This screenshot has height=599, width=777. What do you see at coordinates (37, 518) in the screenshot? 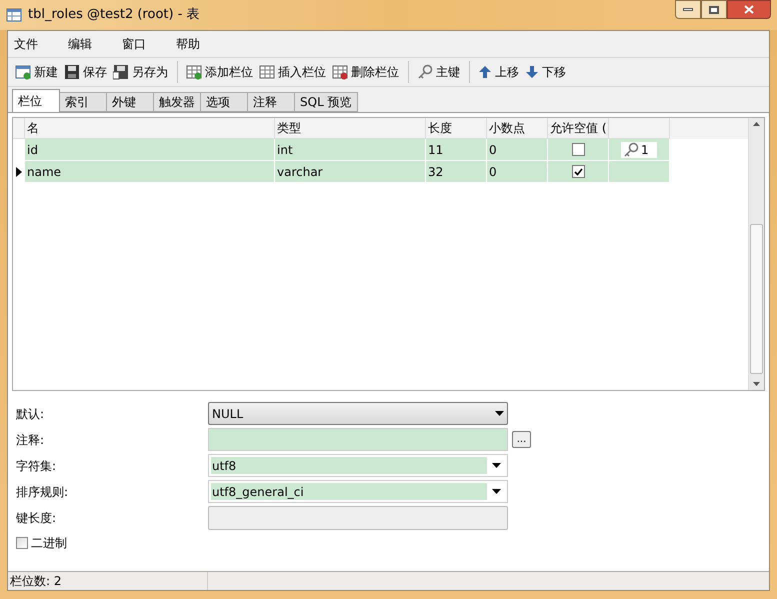
I see `field-label: 键长度:` at bounding box center [37, 518].